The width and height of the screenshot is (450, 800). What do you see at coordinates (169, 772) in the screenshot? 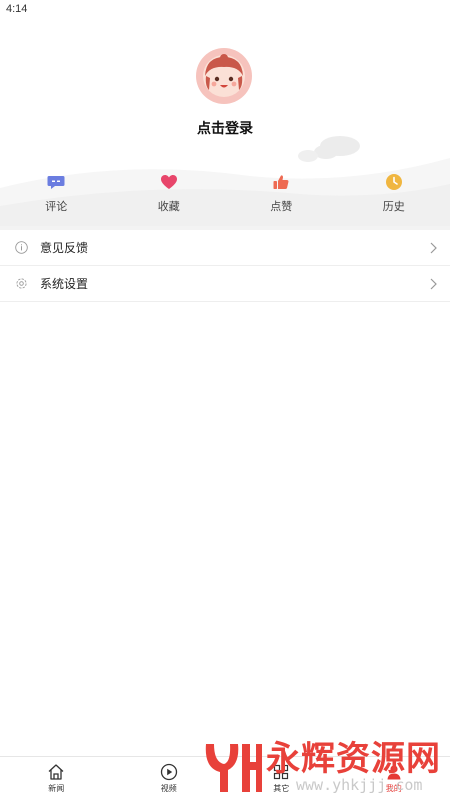
I see `play-icon` at bounding box center [169, 772].